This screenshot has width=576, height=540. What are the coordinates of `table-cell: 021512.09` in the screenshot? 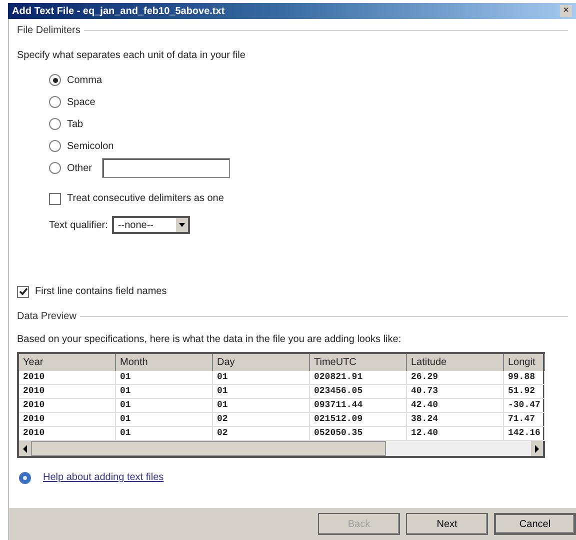 It's located at (358, 420).